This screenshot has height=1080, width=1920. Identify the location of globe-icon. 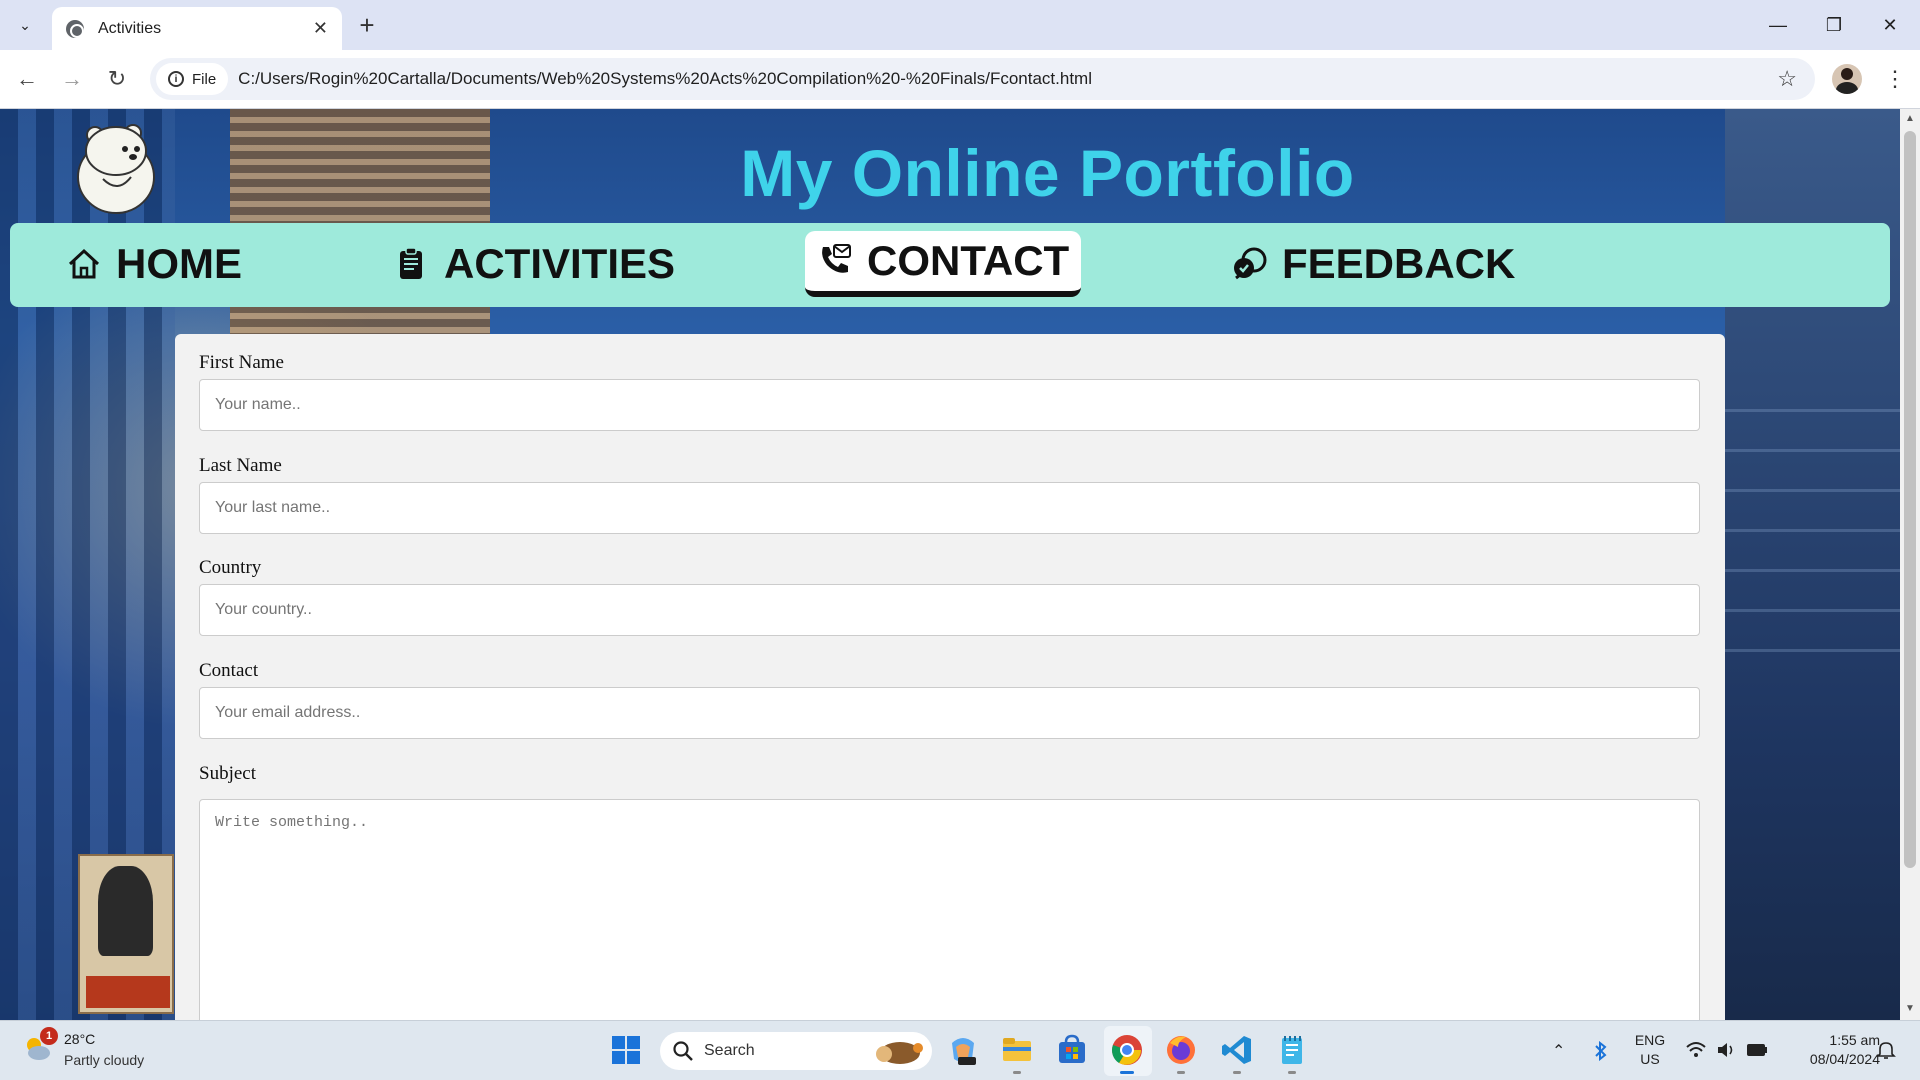
(75, 28).